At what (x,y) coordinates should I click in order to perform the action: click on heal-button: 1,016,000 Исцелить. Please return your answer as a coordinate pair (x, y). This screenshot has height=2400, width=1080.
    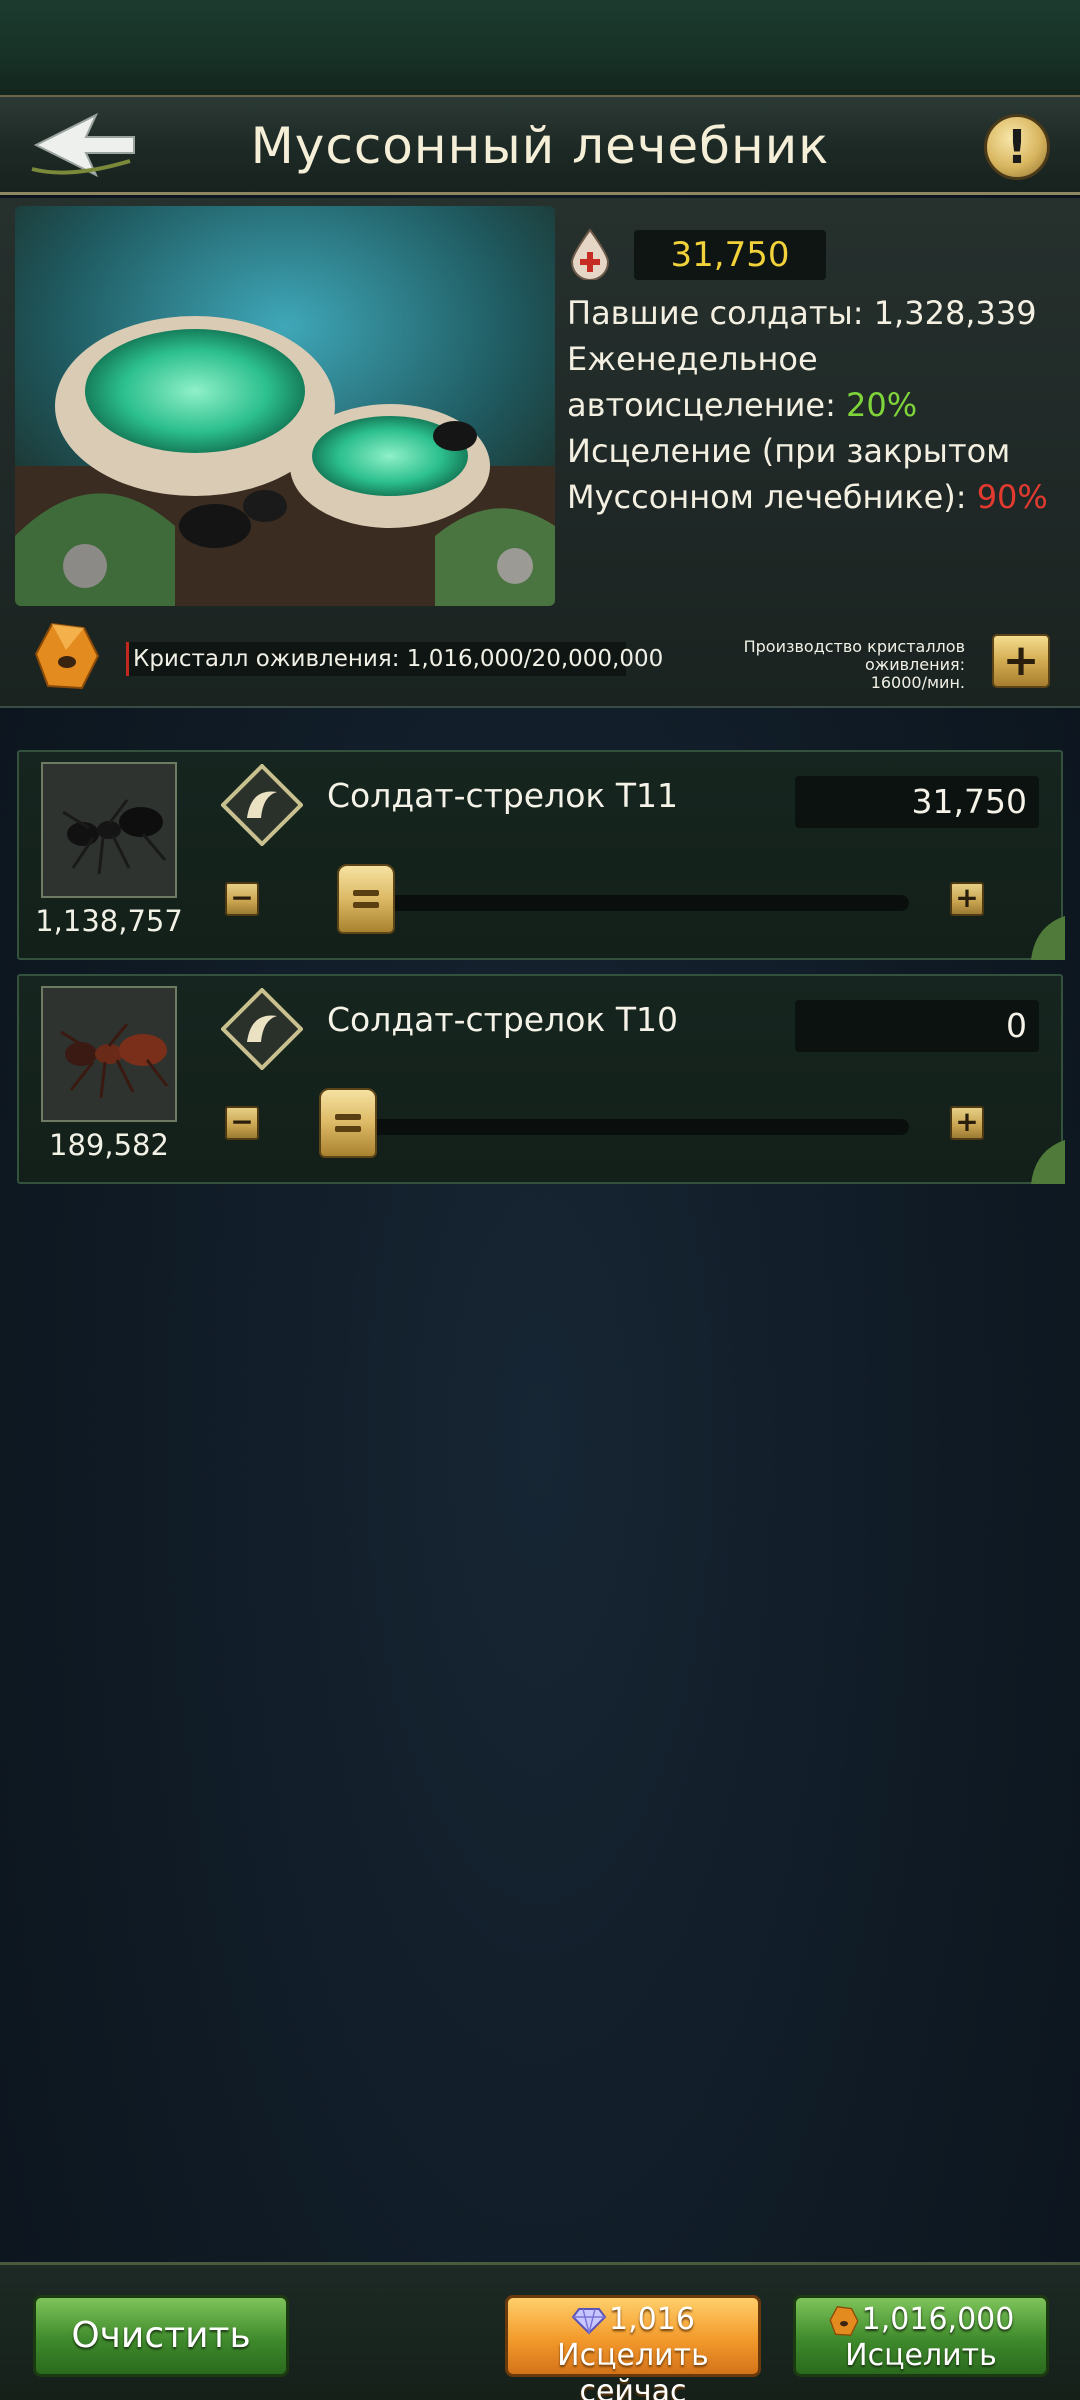
    Looking at the image, I should click on (921, 2336).